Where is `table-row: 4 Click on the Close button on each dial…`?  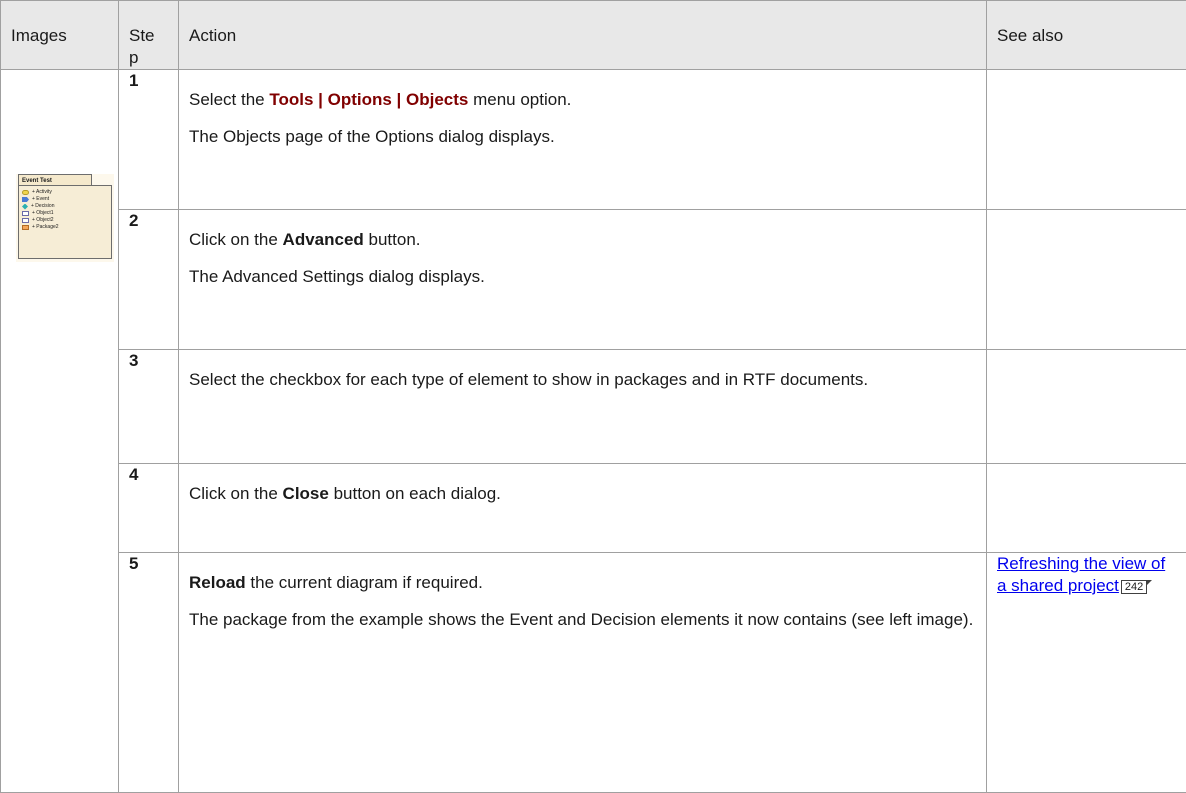
table-row: 4 Click on the Close button on each dial… is located at coordinates (593, 508).